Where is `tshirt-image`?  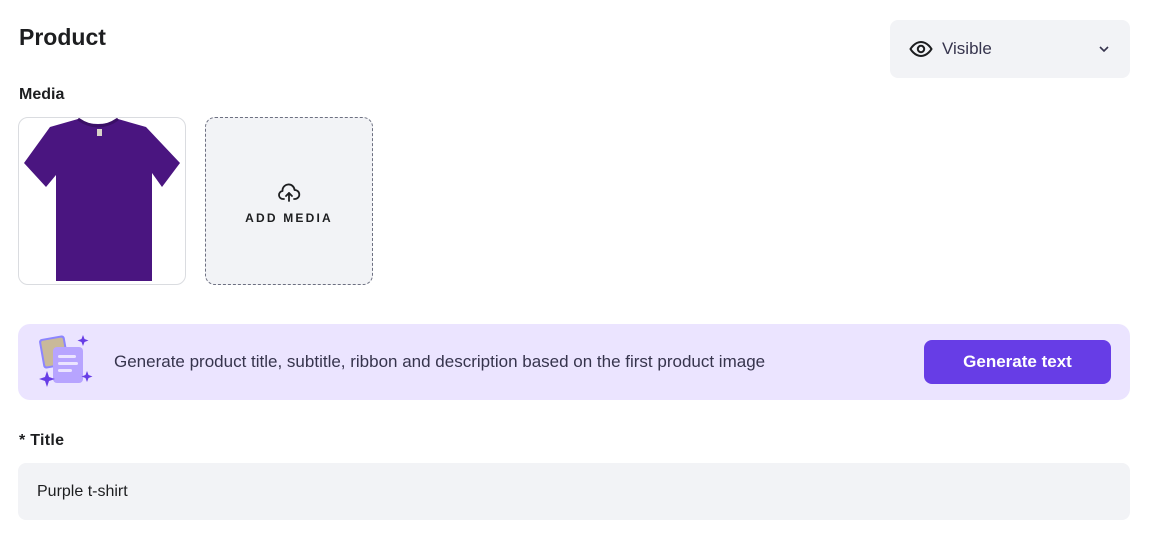 tshirt-image is located at coordinates (102, 199).